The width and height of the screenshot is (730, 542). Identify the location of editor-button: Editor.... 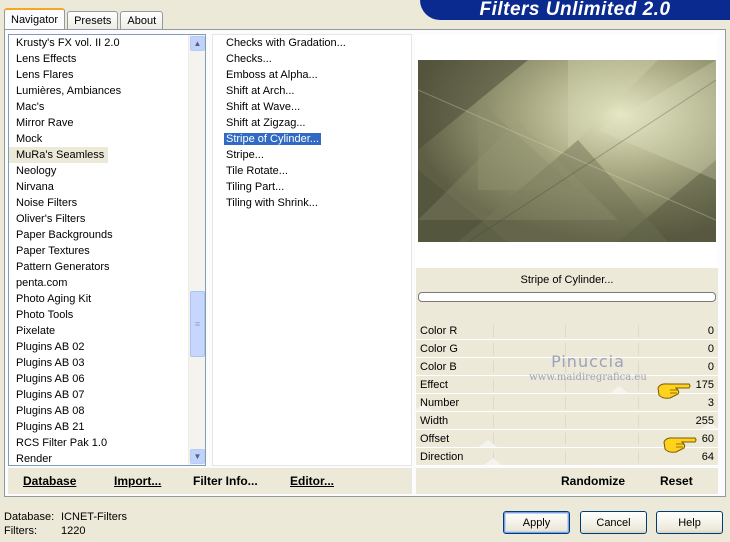
(312, 481).